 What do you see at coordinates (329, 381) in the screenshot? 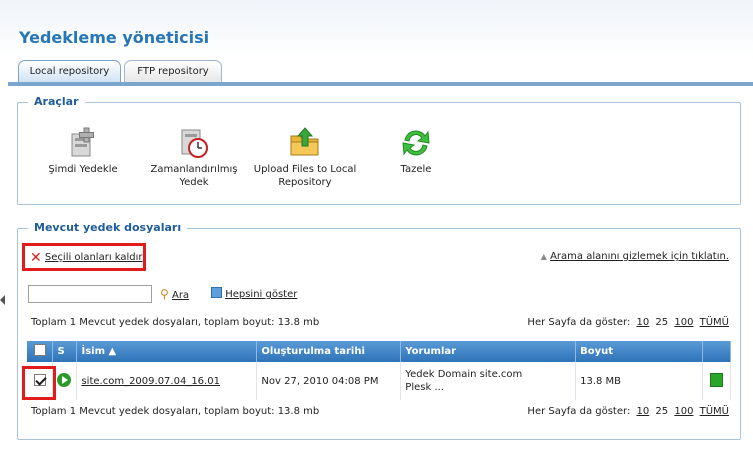
I see `row-created-cell: Nov 27, 2010 04:08 PM` at bounding box center [329, 381].